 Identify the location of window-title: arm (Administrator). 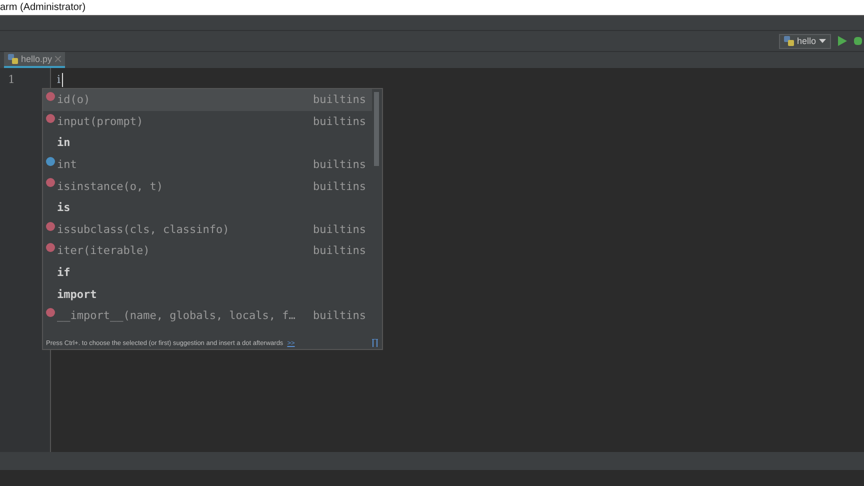
(43, 7).